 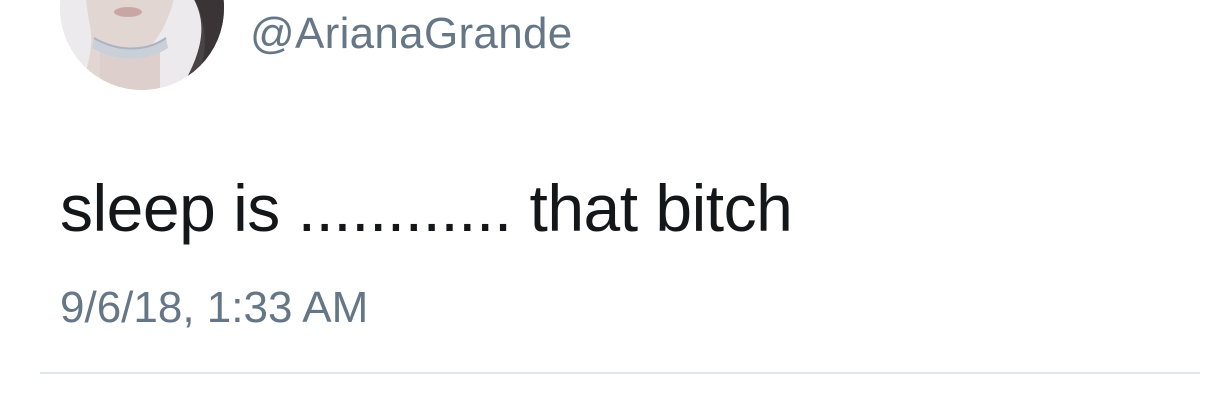 I want to click on tweet-text: sleep is ............ that bitch, so click(x=426, y=208).